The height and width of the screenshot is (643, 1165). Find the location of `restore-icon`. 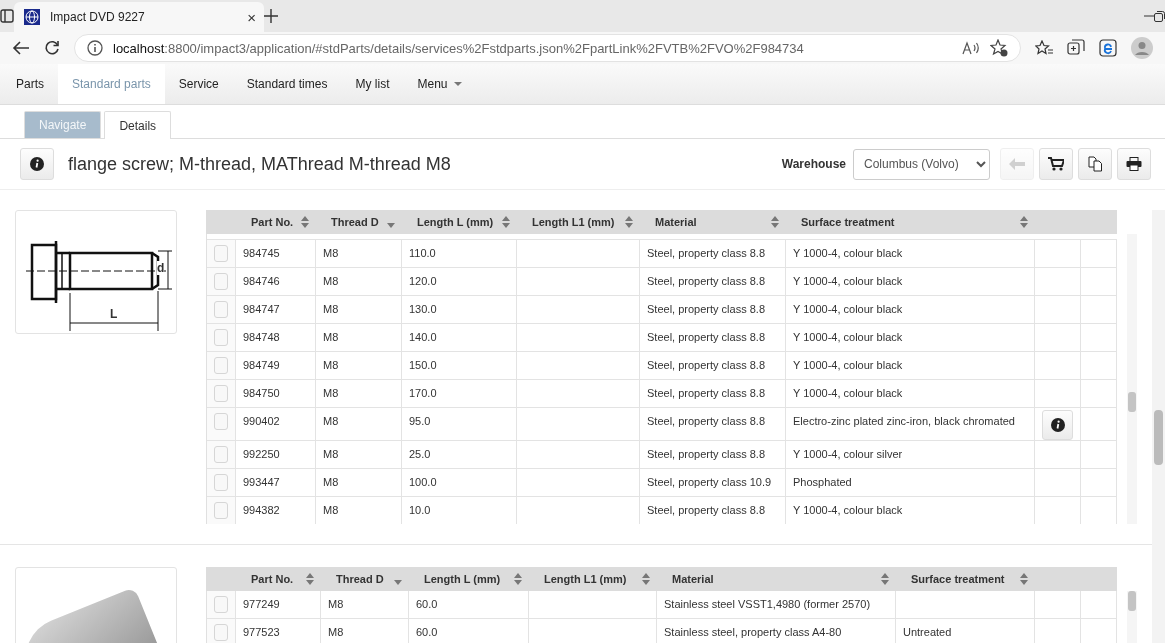

restore-icon is located at coordinates (1159, 16).